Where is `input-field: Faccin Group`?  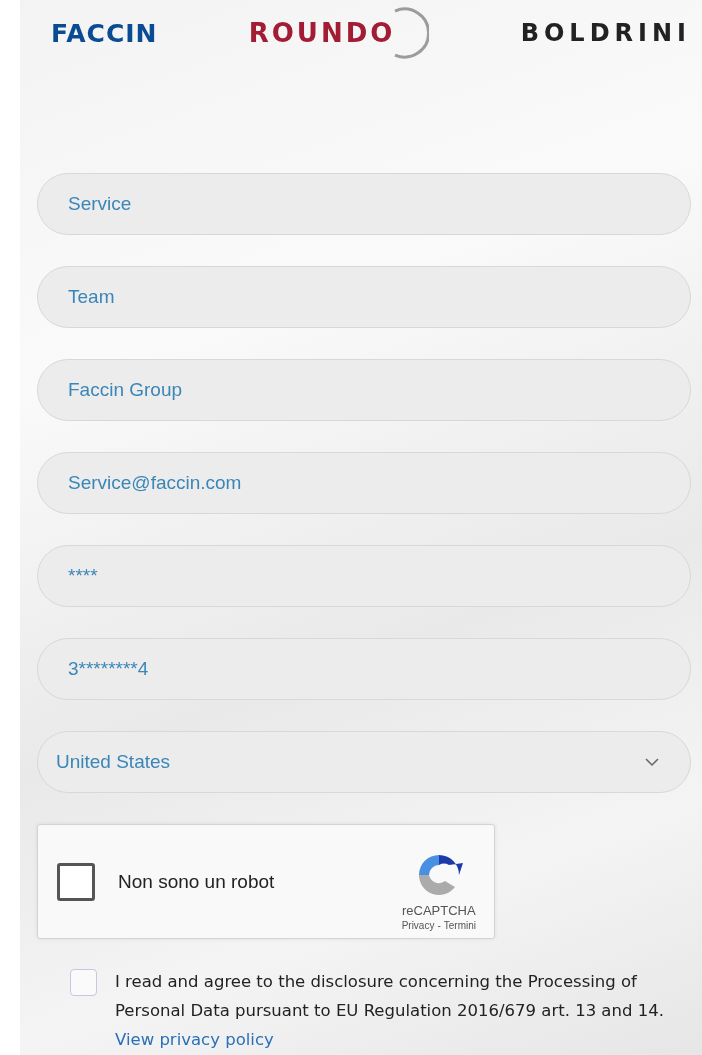 input-field: Faccin Group is located at coordinates (364, 390).